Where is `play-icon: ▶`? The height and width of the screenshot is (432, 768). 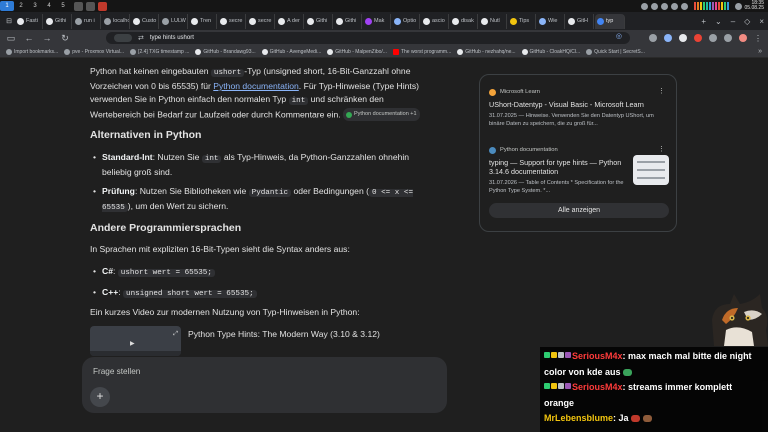
play-icon: ▶ is located at coordinates (132, 344).